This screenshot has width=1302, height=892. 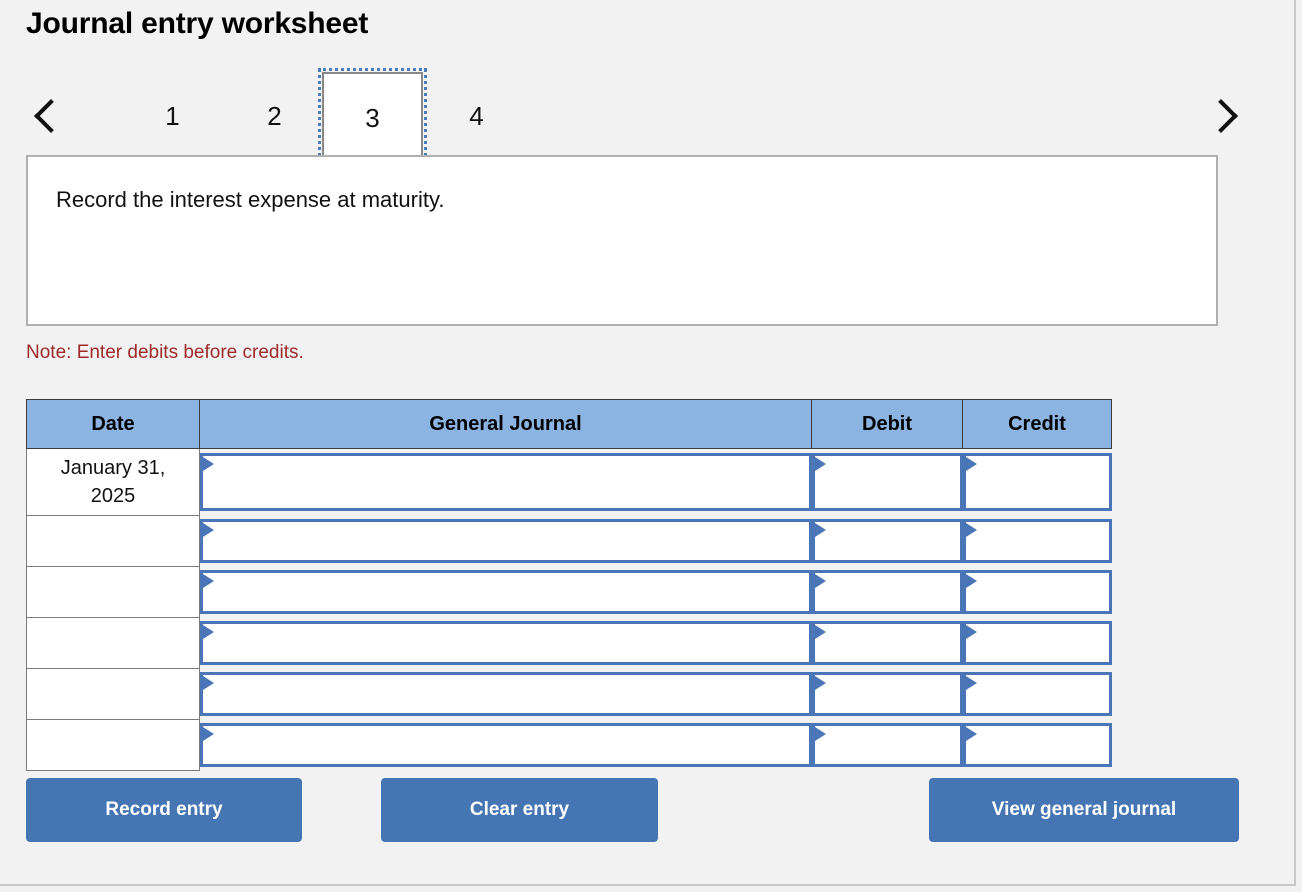 What do you see at coordinates (519, 810) in the screenshot?
I see `clear-entry-button: Clear entry` at bounding box center [519, 810].